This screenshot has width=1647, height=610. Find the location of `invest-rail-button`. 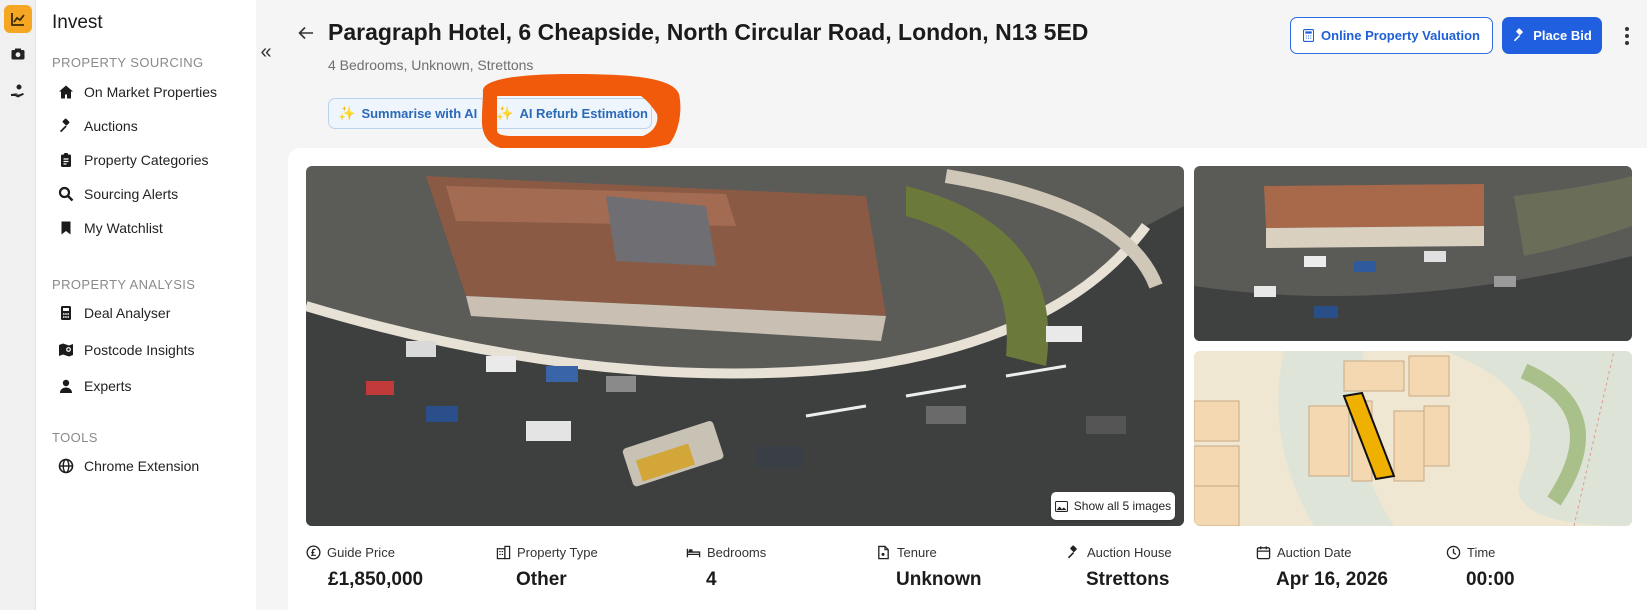

invest-rail-button is located at coordinates (18, 19).